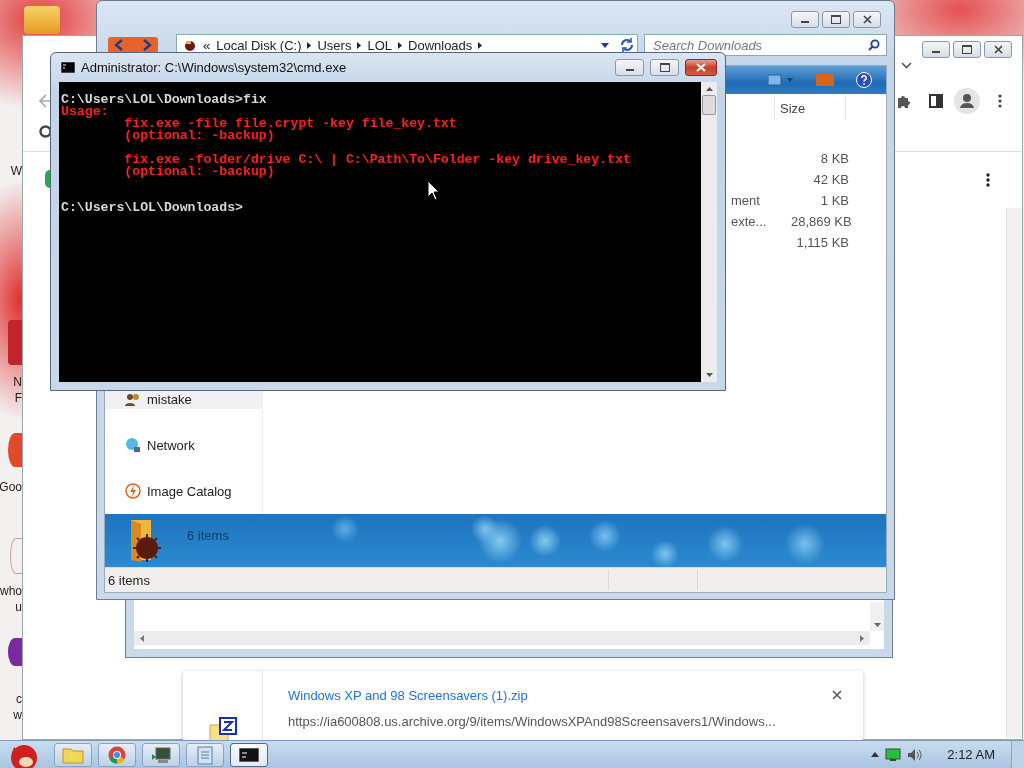 This screenshot has height=768, width=1024. Describe the element at coordinates (133, 445) in the screenshot. I see `globe-icon` at that location.